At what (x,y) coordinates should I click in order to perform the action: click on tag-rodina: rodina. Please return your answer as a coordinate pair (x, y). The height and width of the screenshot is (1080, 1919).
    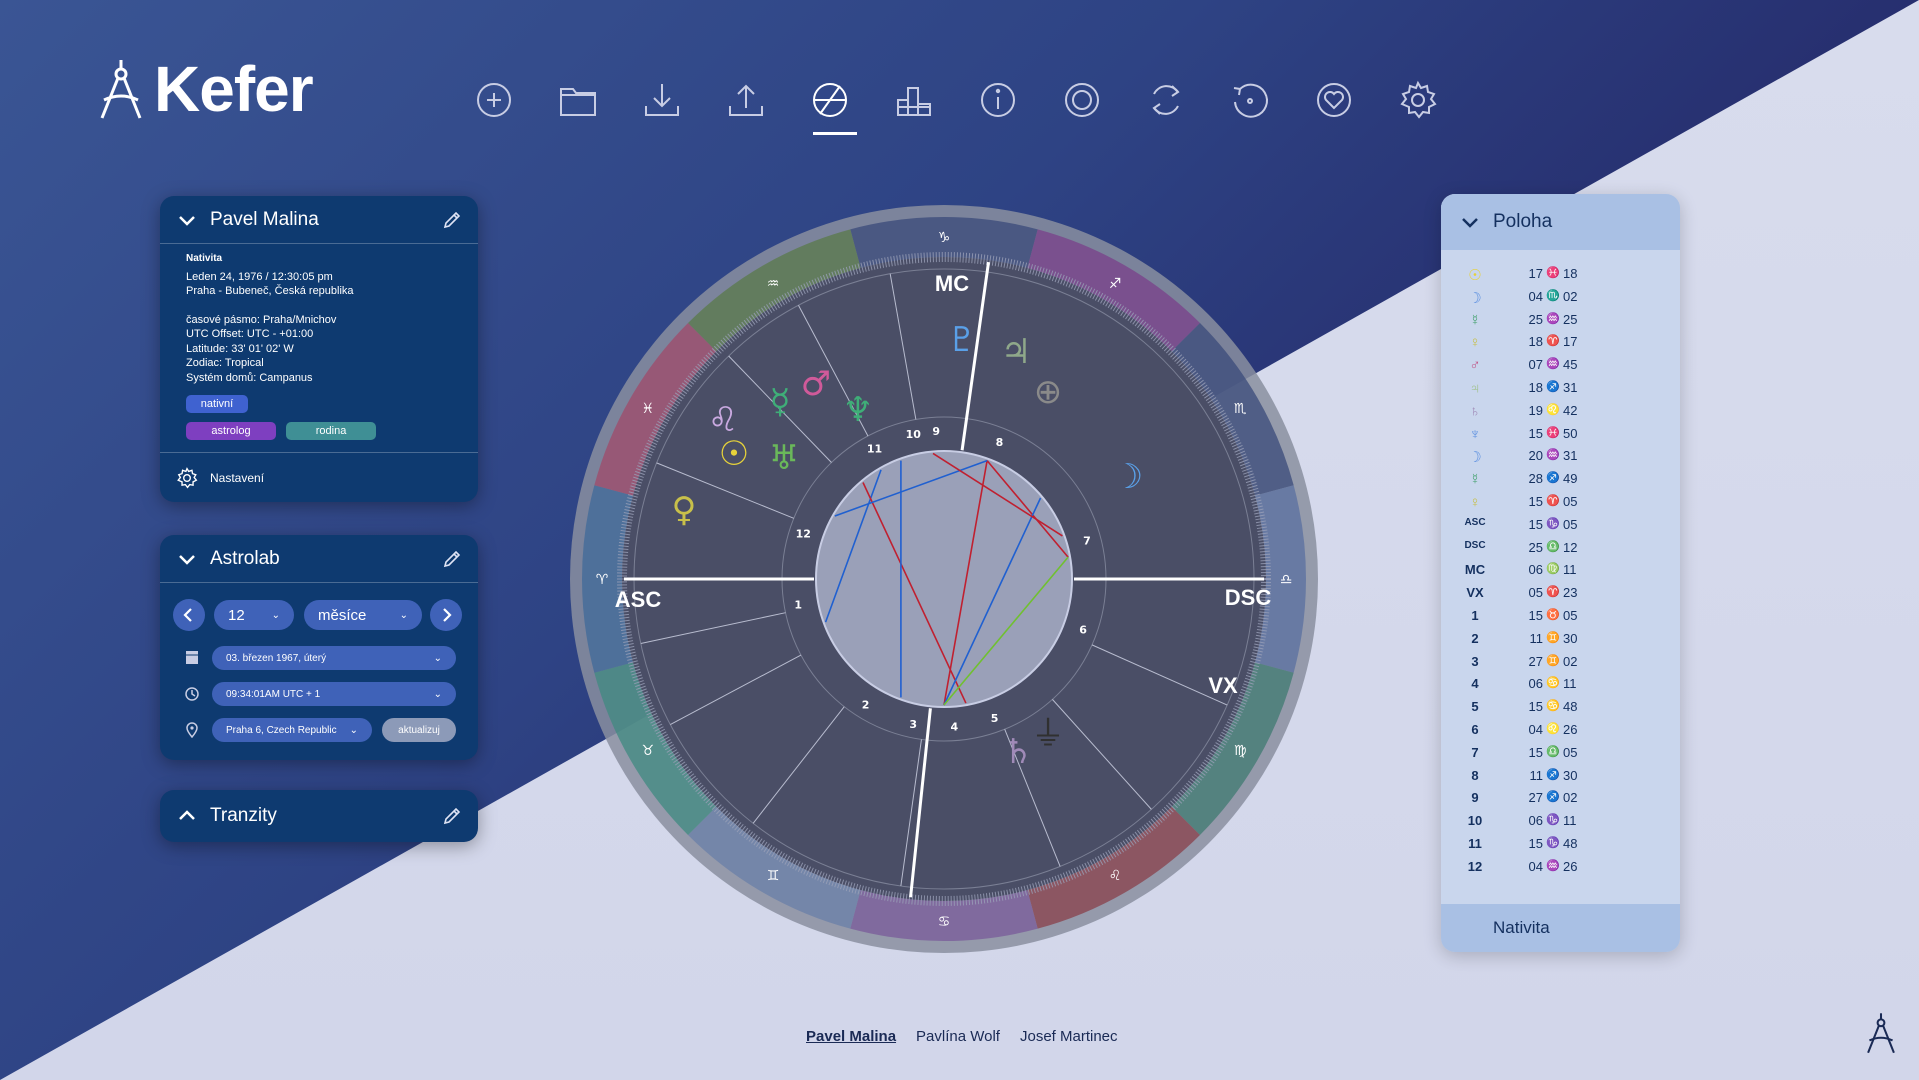
    Looking at the image, I should click on (331, 431).